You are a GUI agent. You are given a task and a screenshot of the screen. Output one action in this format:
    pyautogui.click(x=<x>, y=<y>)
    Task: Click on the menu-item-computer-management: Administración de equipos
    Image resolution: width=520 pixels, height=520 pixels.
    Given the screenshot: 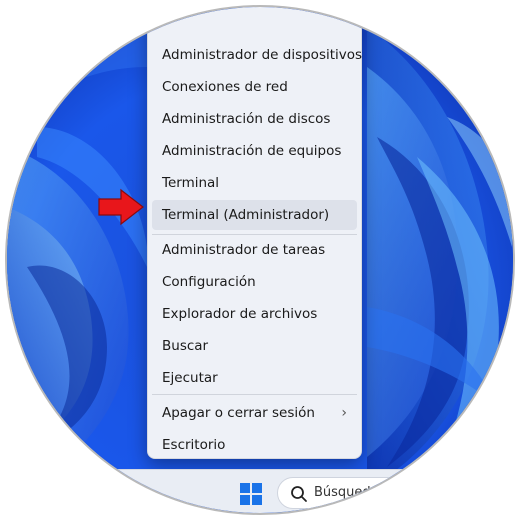 What is the action you would take?
    pyautogui.click(x=254, y=151)
    